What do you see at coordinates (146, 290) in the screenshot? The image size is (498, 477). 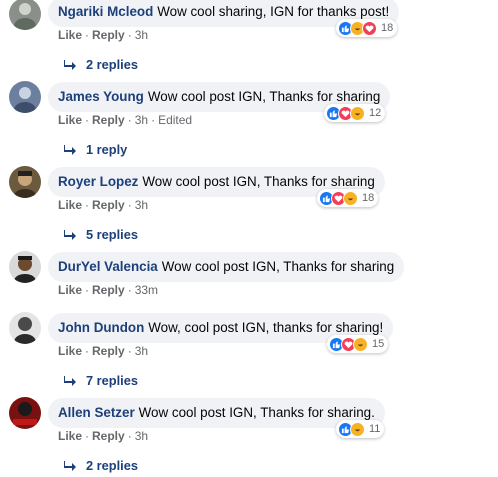 I see `timestamp: 33m` at bounding box center [146, 290].